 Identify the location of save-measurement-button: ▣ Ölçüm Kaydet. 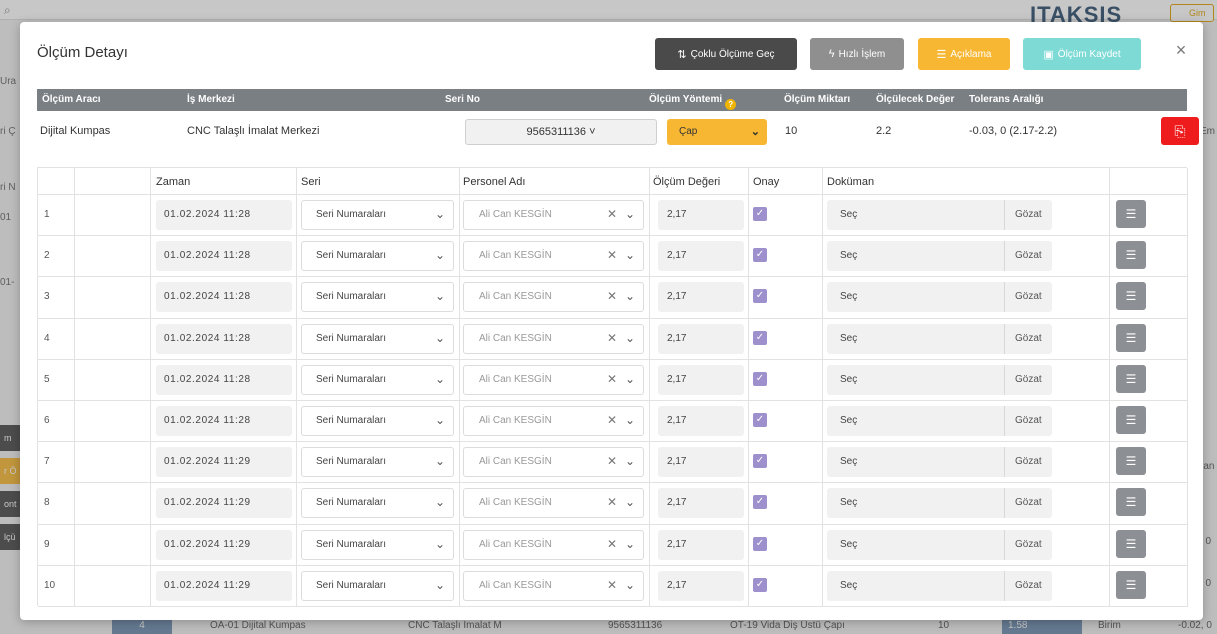
(1082, 54).